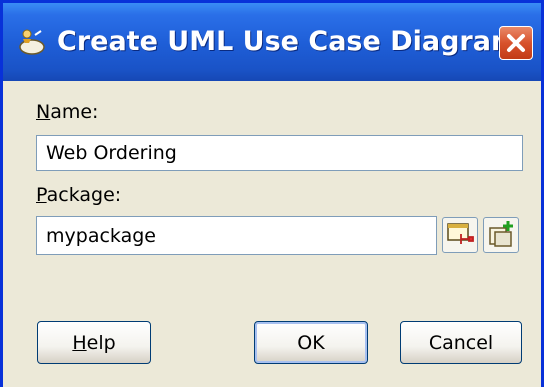 The height and width of the screenshot is (387, 544). Describe the element at coordinates (94, 342) in the screenshot. I see `help-button: Help` at that location.